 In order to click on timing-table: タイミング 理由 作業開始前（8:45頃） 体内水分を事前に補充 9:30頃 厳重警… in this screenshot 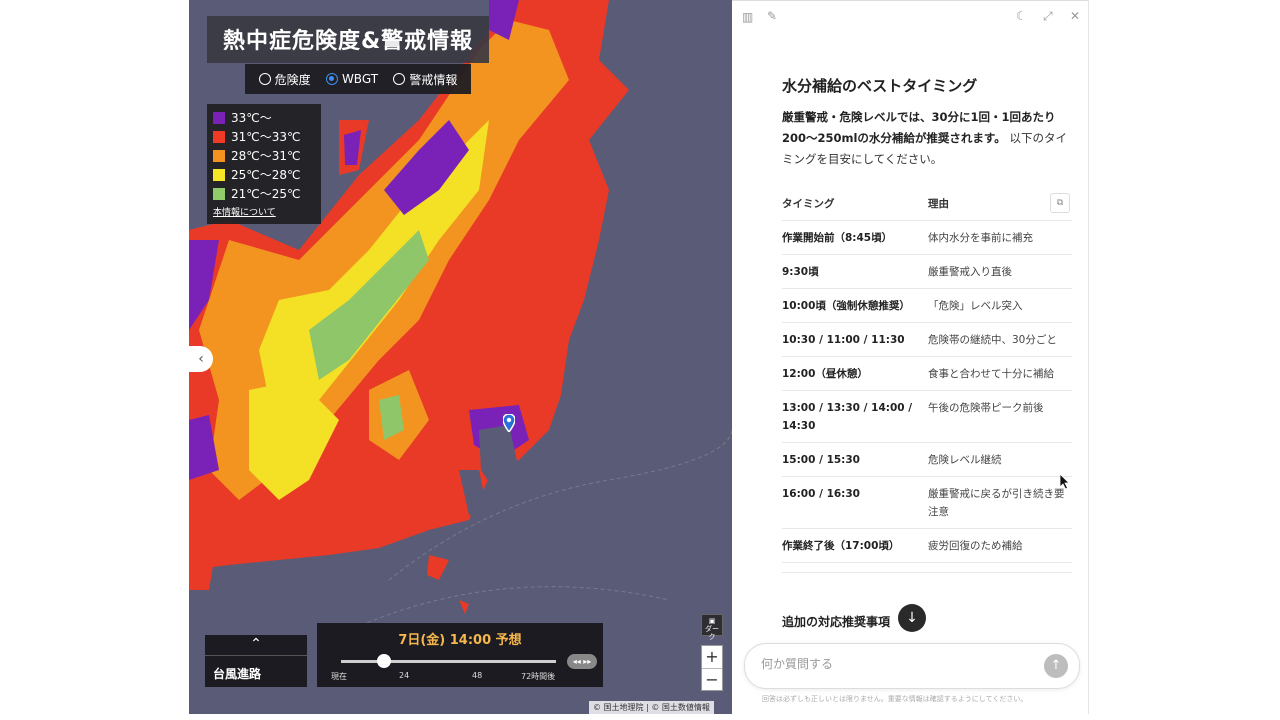, I will do `click(927, 375)`.